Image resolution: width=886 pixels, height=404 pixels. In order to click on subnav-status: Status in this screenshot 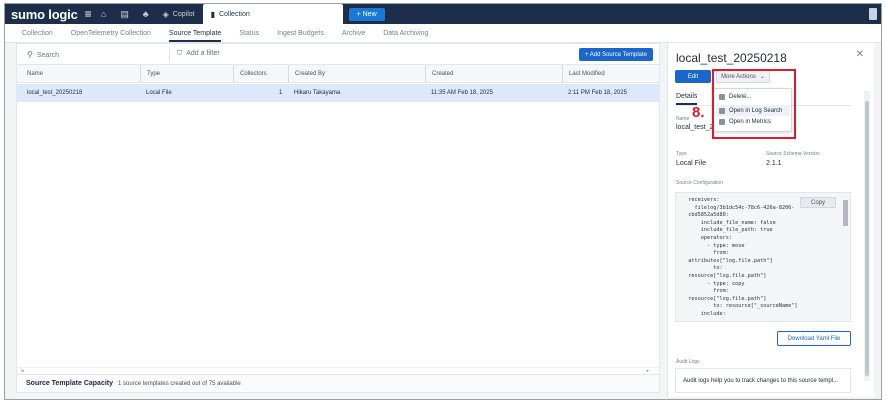, I will do `click(249, 36)`.